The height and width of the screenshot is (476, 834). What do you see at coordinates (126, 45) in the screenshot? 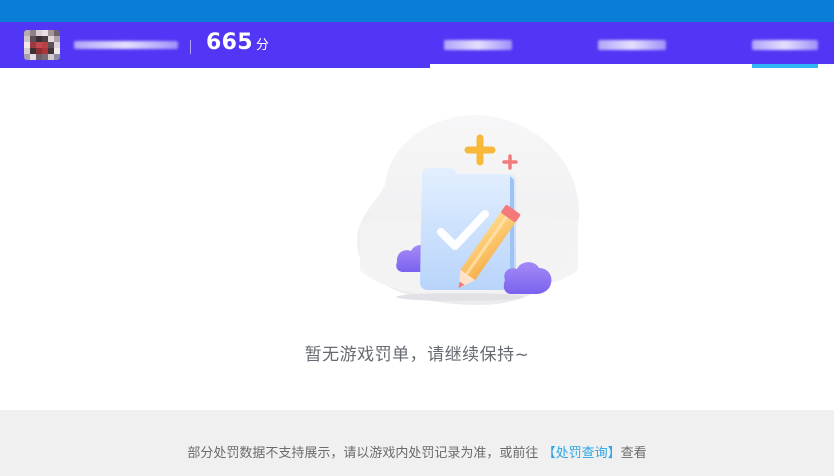
I see `username-blurred` at bounding box center [126, 45].